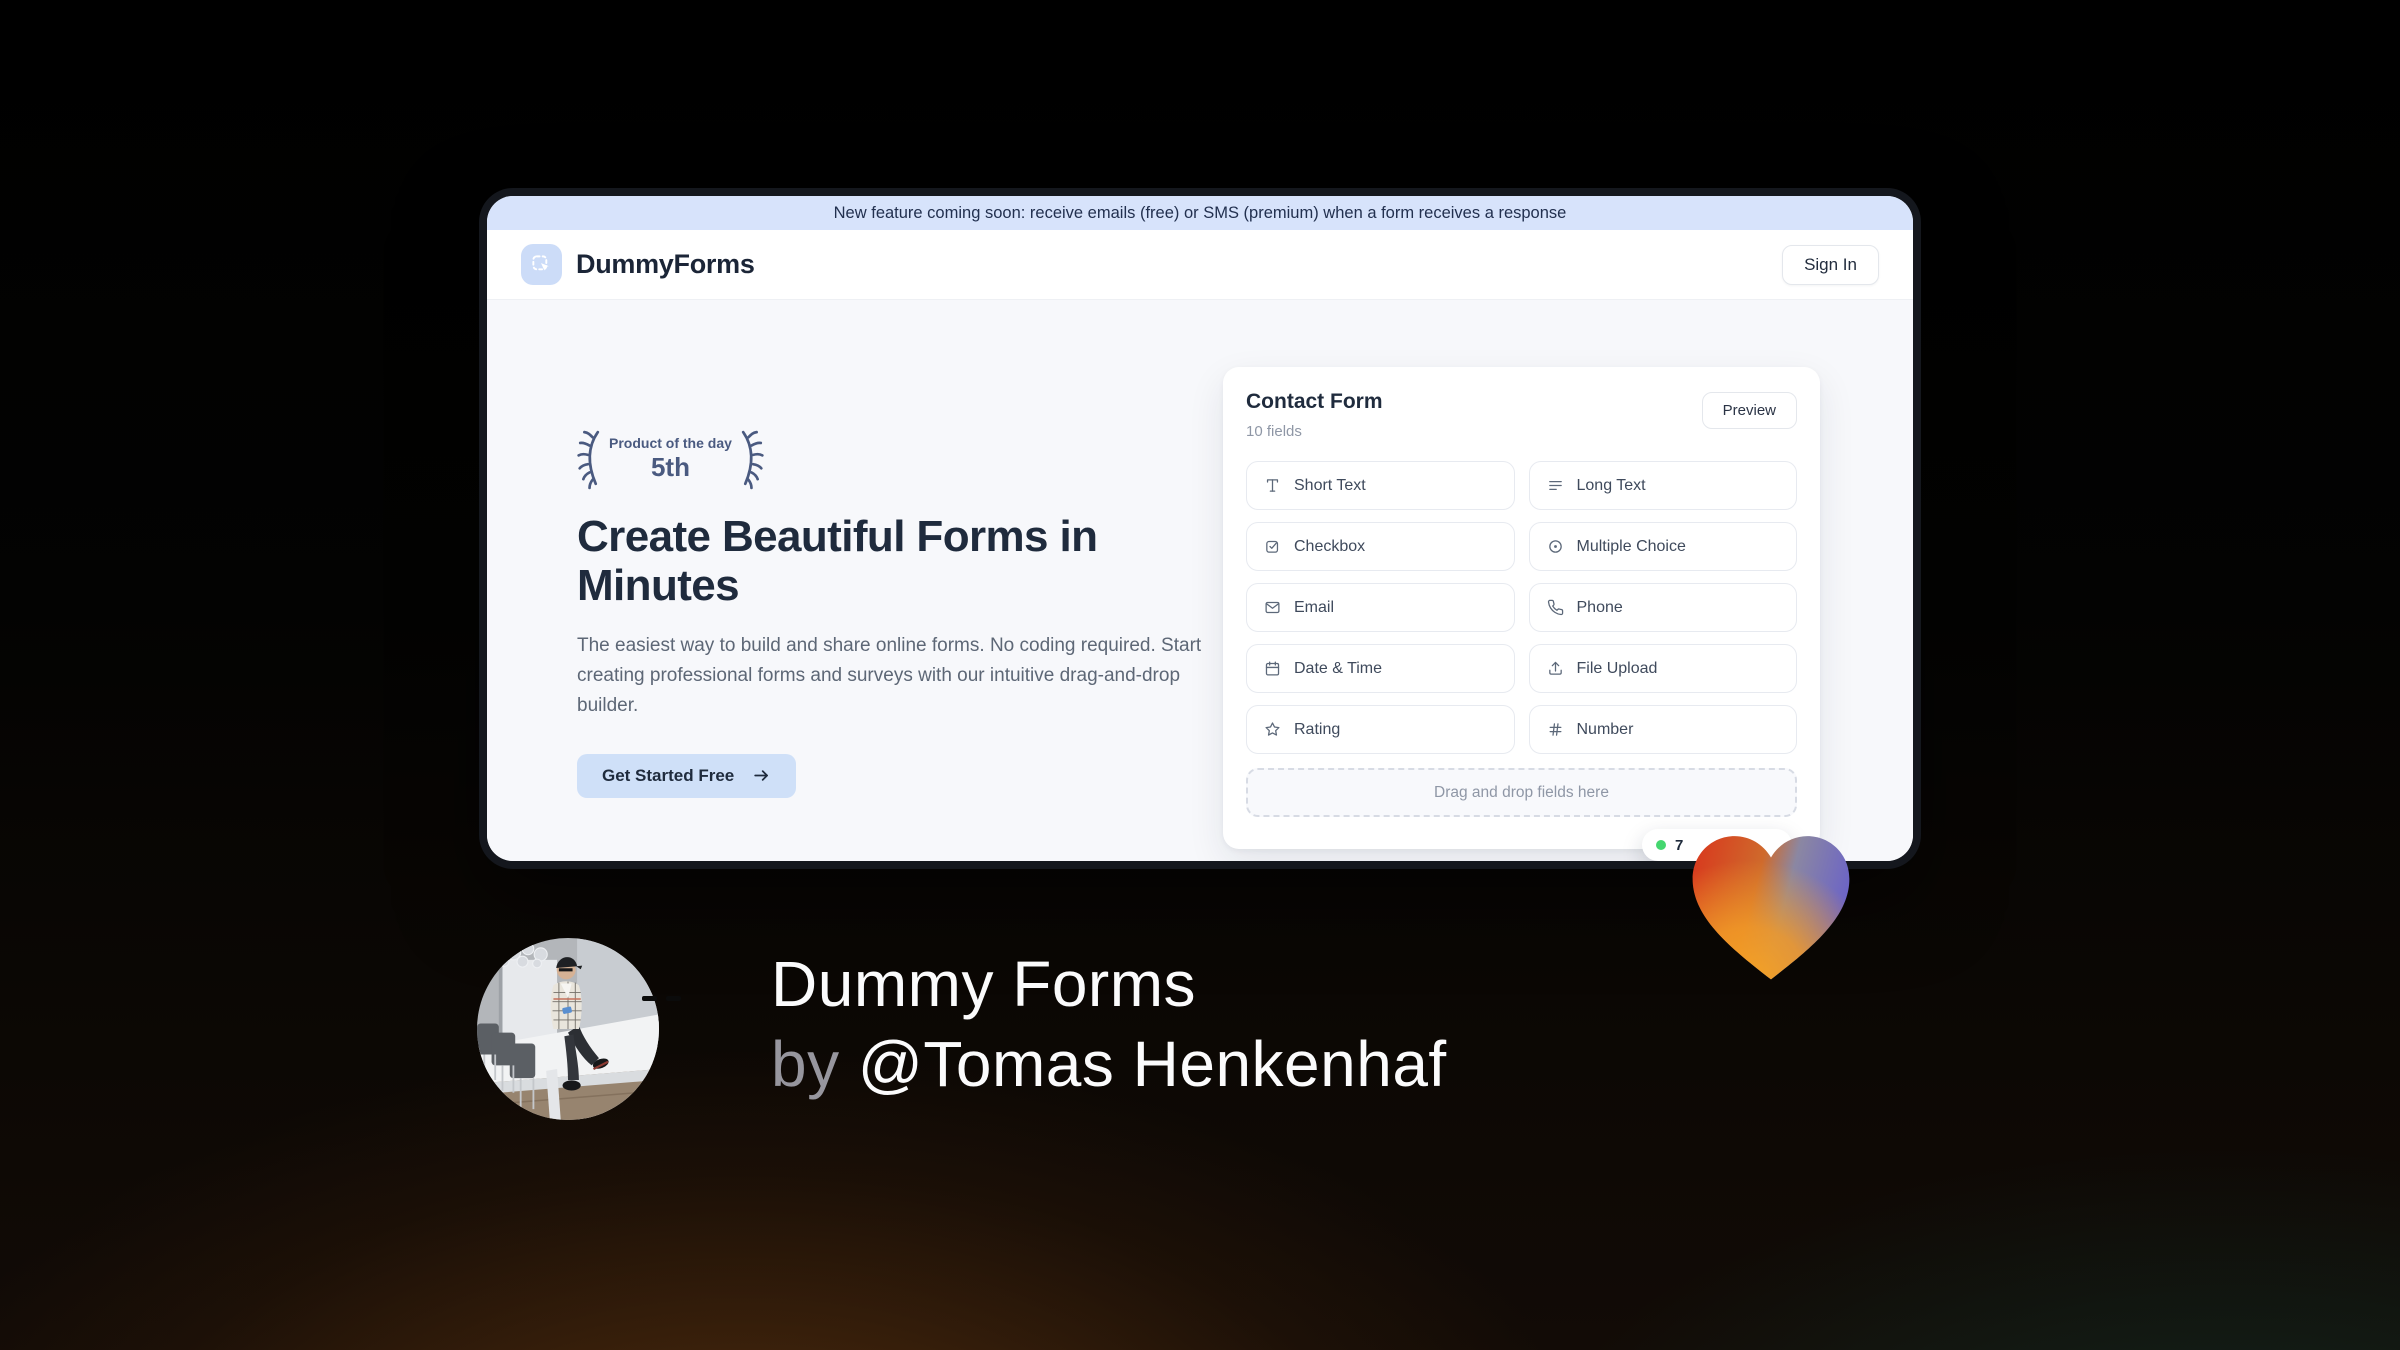  I want to click on calendar-icon, so click(1272, 668).